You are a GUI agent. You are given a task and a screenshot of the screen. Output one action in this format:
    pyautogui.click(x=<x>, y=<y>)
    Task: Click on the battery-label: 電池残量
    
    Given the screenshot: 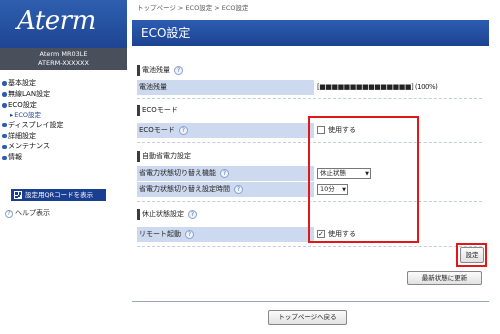 What is the action you would take?
    pyautogui.click(x=153, y=87)
    